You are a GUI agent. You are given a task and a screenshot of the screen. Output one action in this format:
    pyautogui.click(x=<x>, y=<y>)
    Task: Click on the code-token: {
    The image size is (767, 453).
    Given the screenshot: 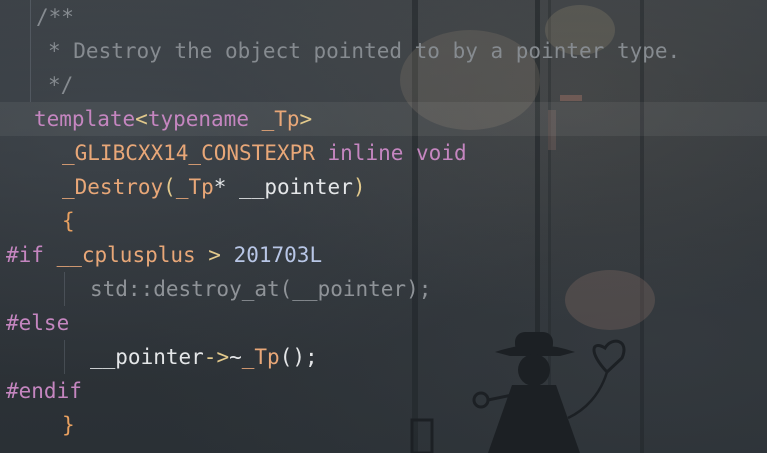 What is the action you would take?
    pyautogui.click(x=68, y=221)
    